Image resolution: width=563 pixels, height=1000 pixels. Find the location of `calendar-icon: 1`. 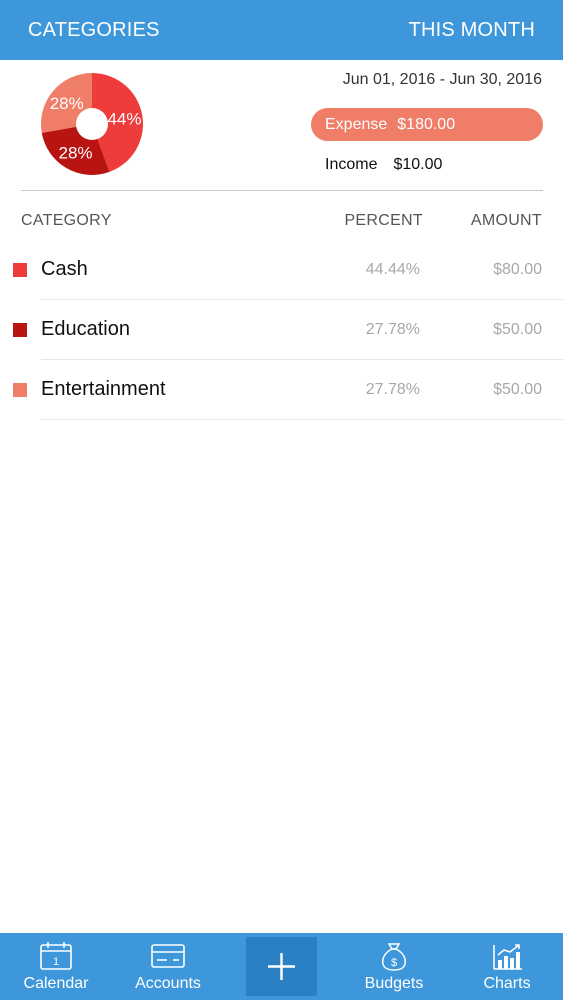

calendar-icon: 1 is located at coordinates (56, 956).